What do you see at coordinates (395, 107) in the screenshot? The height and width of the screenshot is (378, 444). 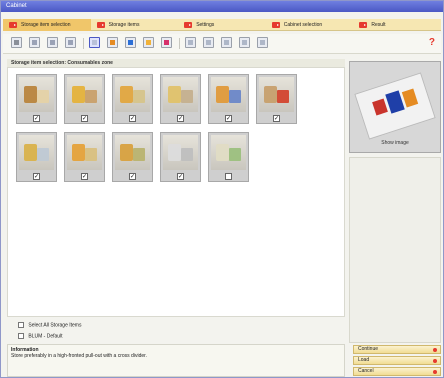 I see `preview-image: Show image` at bounding box center [395, 107].